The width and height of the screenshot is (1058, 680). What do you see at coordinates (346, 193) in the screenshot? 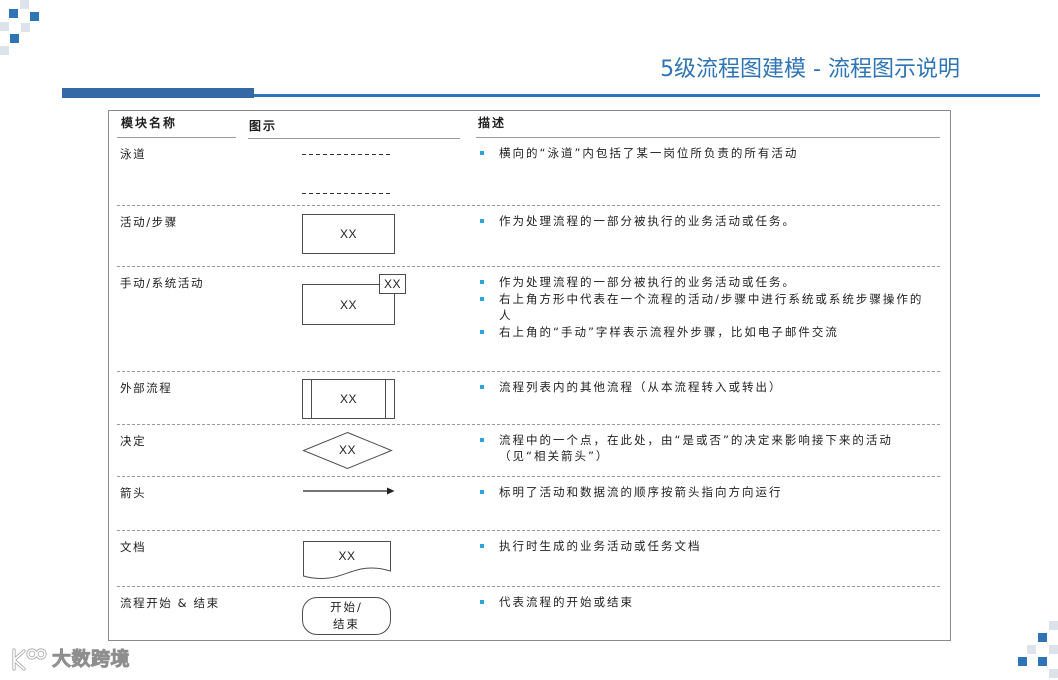
I see `swimlane-bottom-boundary` at bounding box center [346, 193].